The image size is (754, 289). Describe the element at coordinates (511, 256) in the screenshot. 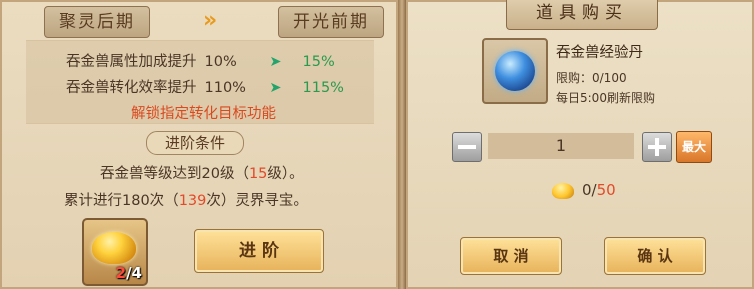

I see `cancel-button: 取 消` at that location.